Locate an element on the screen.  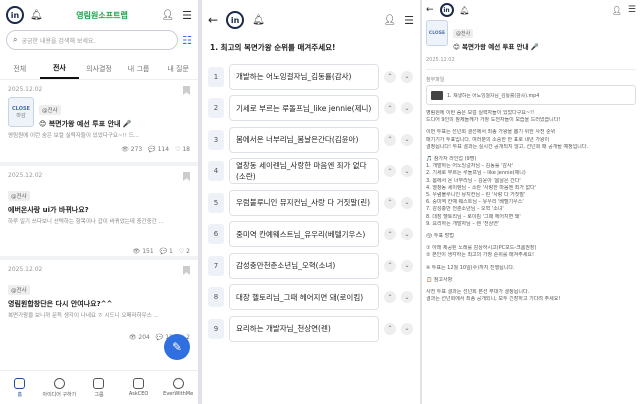
option-label: 대장 헬토리님_그때 헤어지면 돼(로이킴) is located at coordinates (304, 297).